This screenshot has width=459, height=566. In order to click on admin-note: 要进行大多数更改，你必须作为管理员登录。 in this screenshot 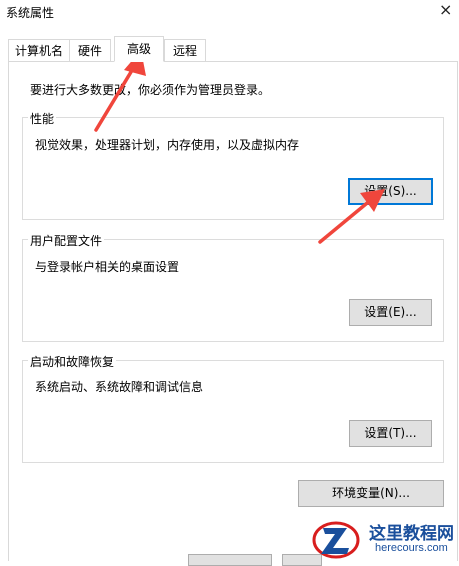, I will do `click(150, 90)`.